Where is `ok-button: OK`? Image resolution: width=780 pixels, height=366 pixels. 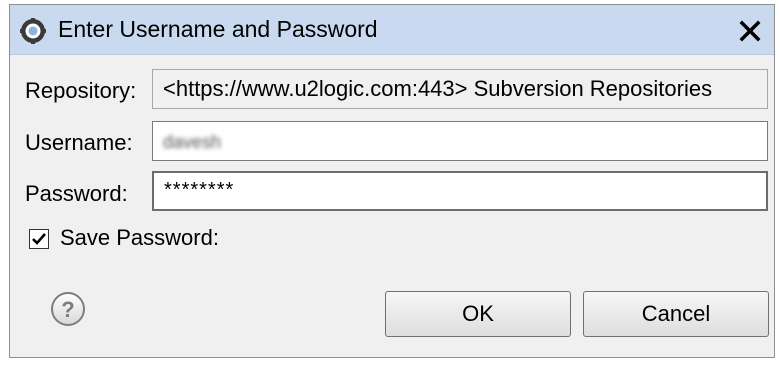
ok-button: OK is located at coordinates (478, 314).